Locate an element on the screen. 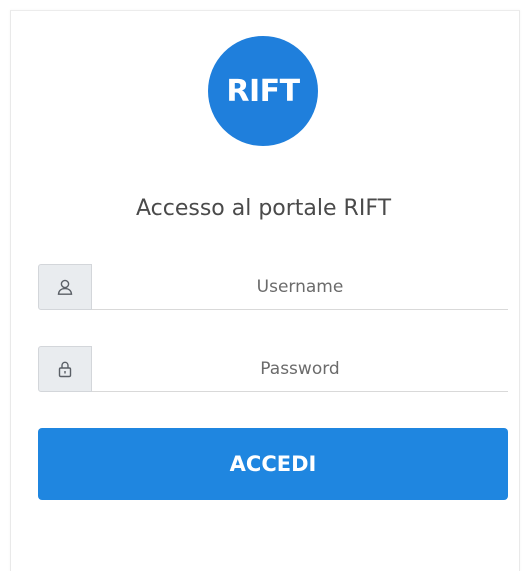 This screenshot has width=527, height=571. password-input is located at coordinates (300, 369).